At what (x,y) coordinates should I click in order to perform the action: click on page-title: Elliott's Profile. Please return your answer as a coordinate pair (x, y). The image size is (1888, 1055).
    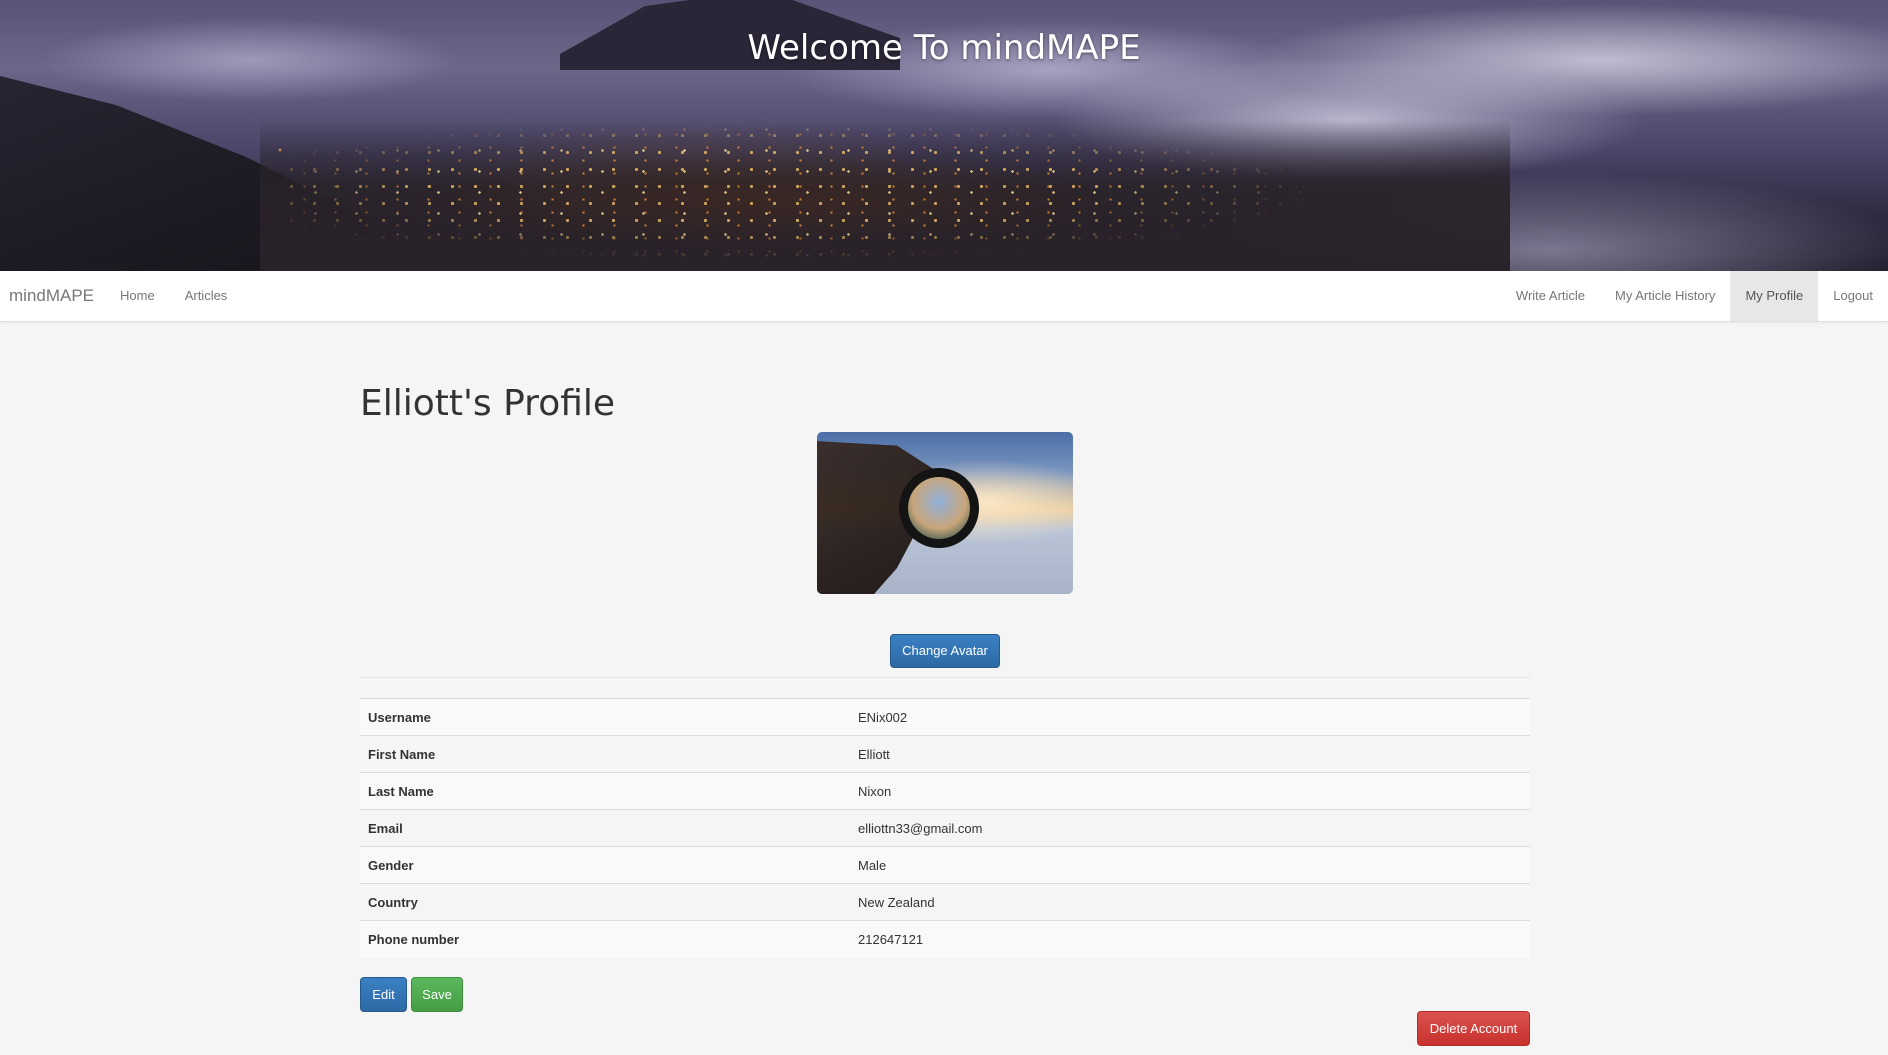
    Looking at the image, I should click on (488, 403).